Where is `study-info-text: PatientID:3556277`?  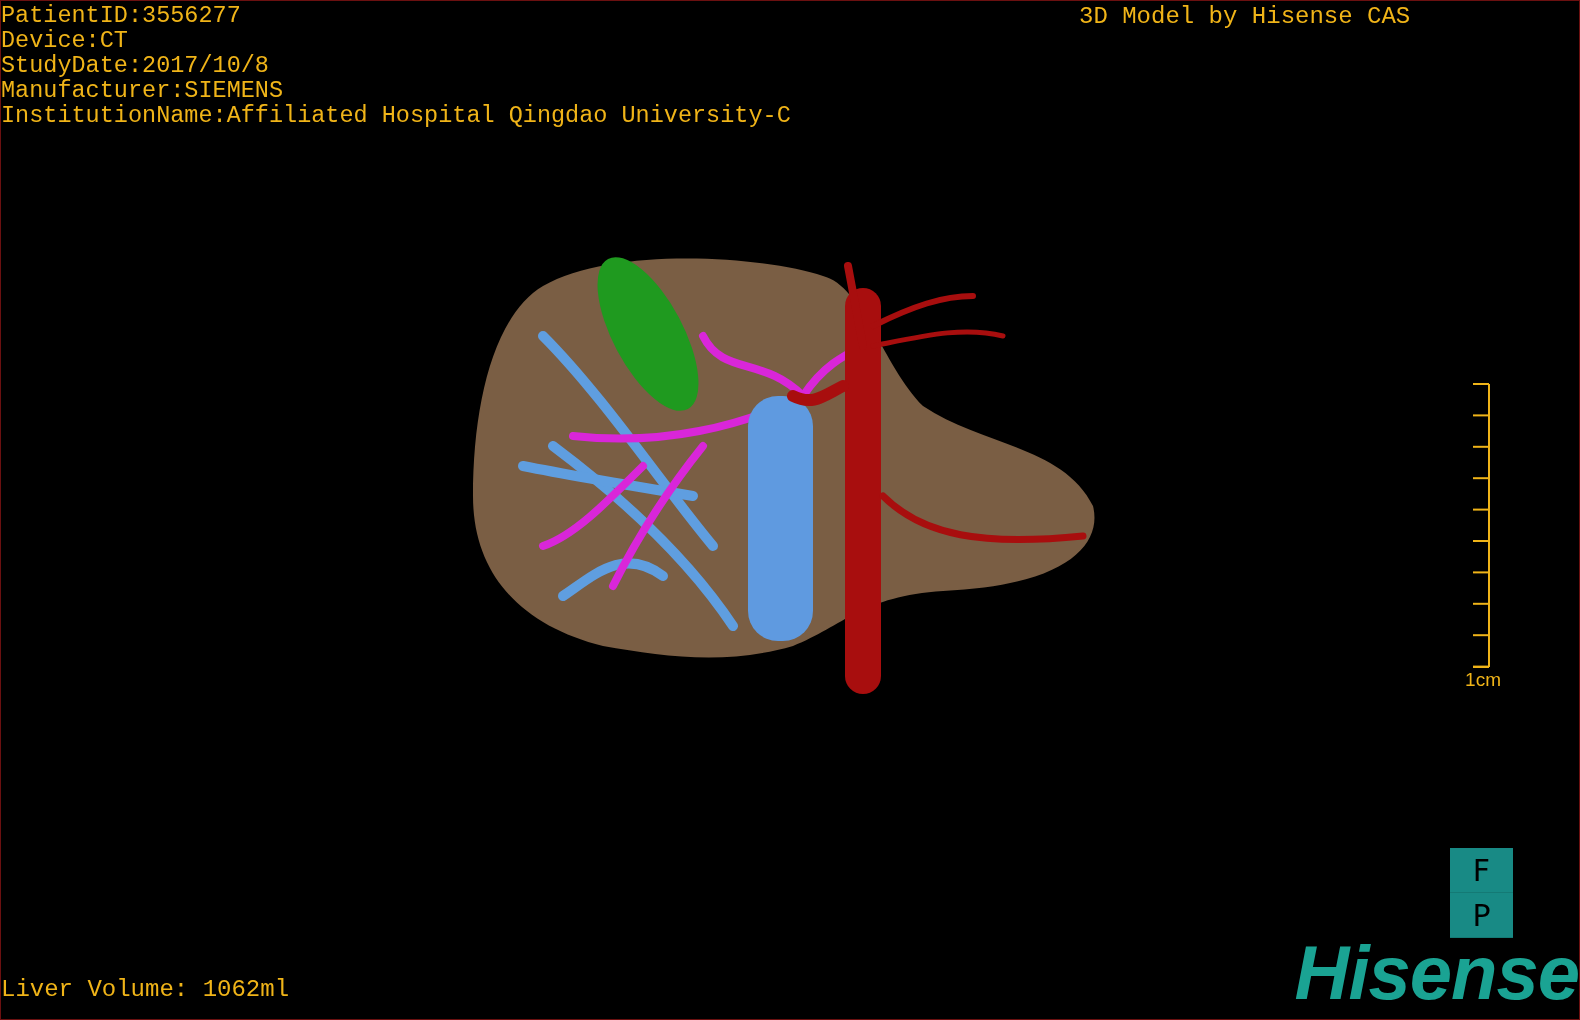 study-info-text: PatientID:3556277 is located at coordinates (121, 15).